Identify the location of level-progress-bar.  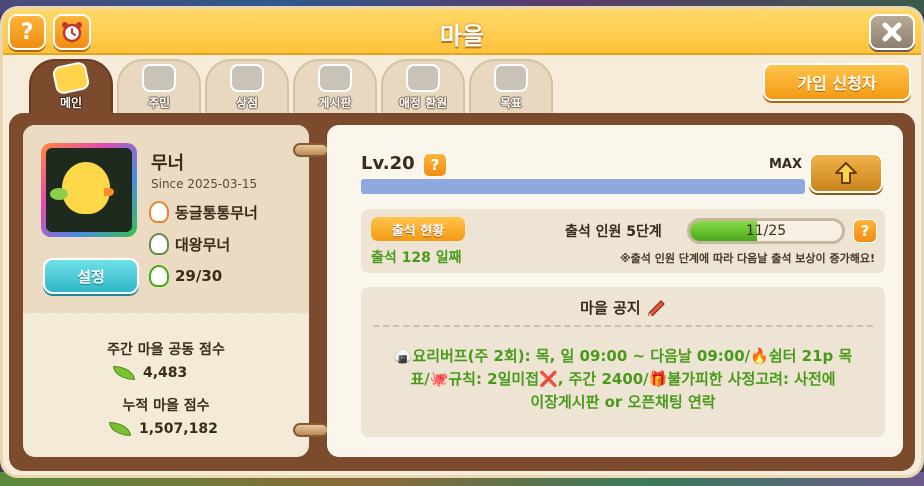
(583, 186).